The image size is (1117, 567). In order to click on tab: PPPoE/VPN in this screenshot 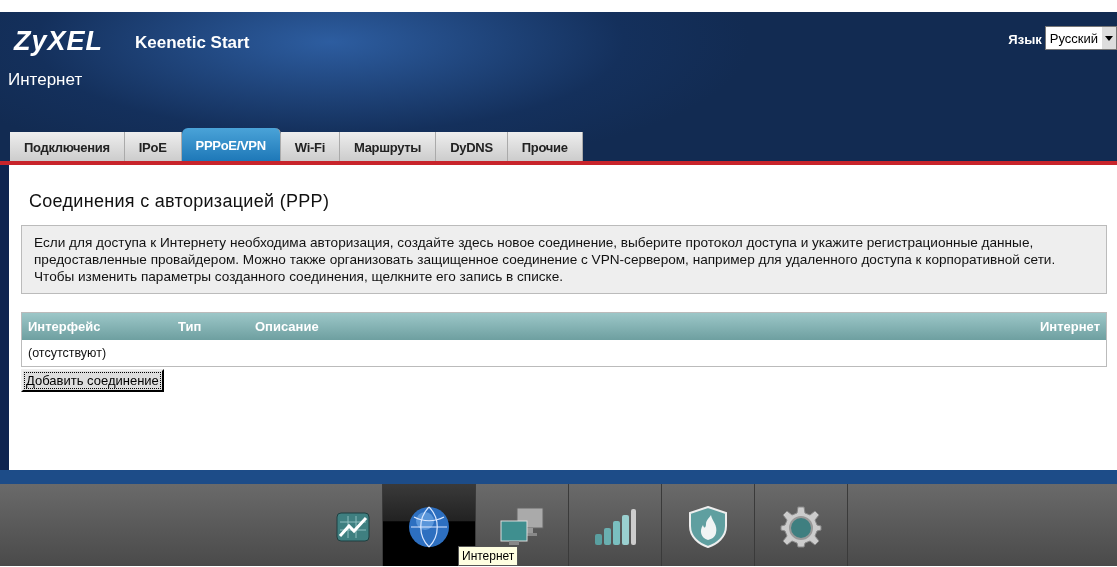, I will do `click(231, 144)`.